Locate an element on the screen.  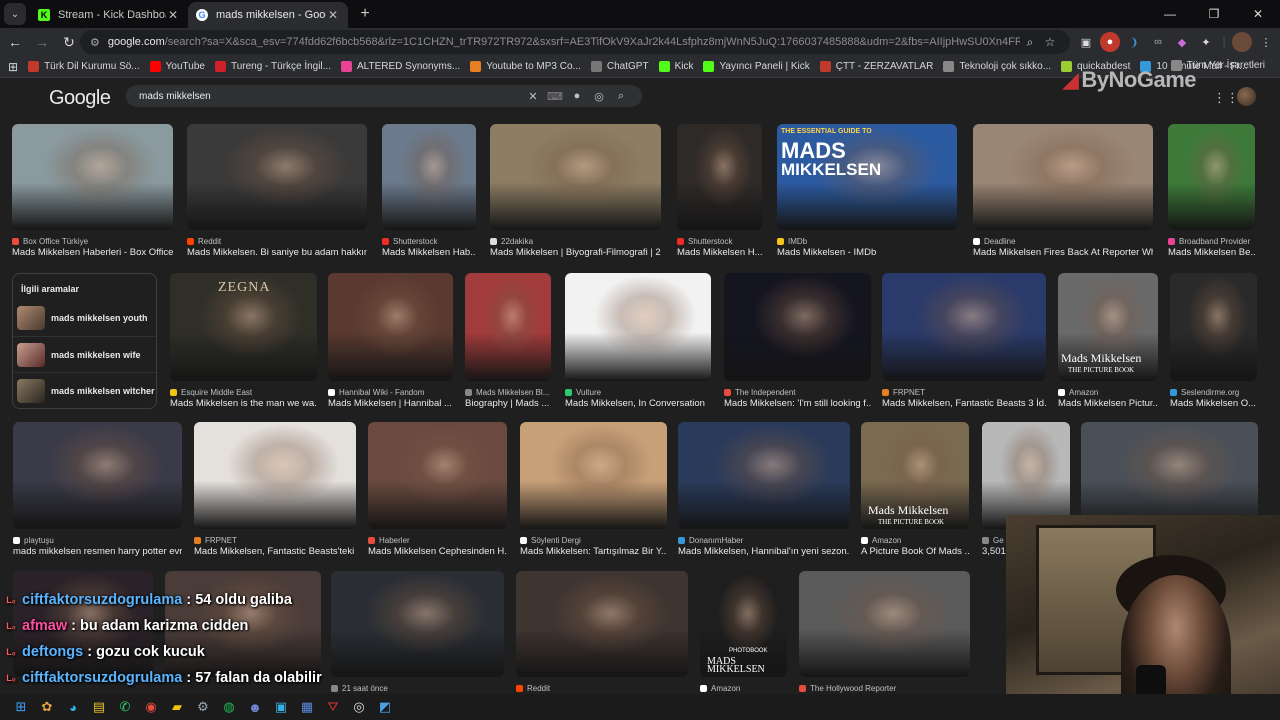
back-button: ← is located at coordinates (15, 42).